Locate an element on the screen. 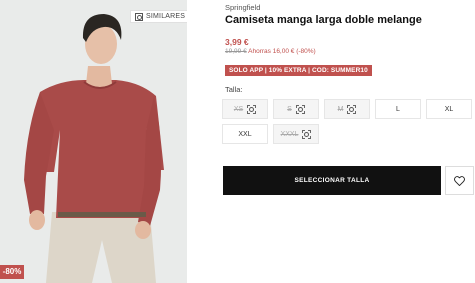  size-xxl-button: XXL is located at coordinates (245, 134).